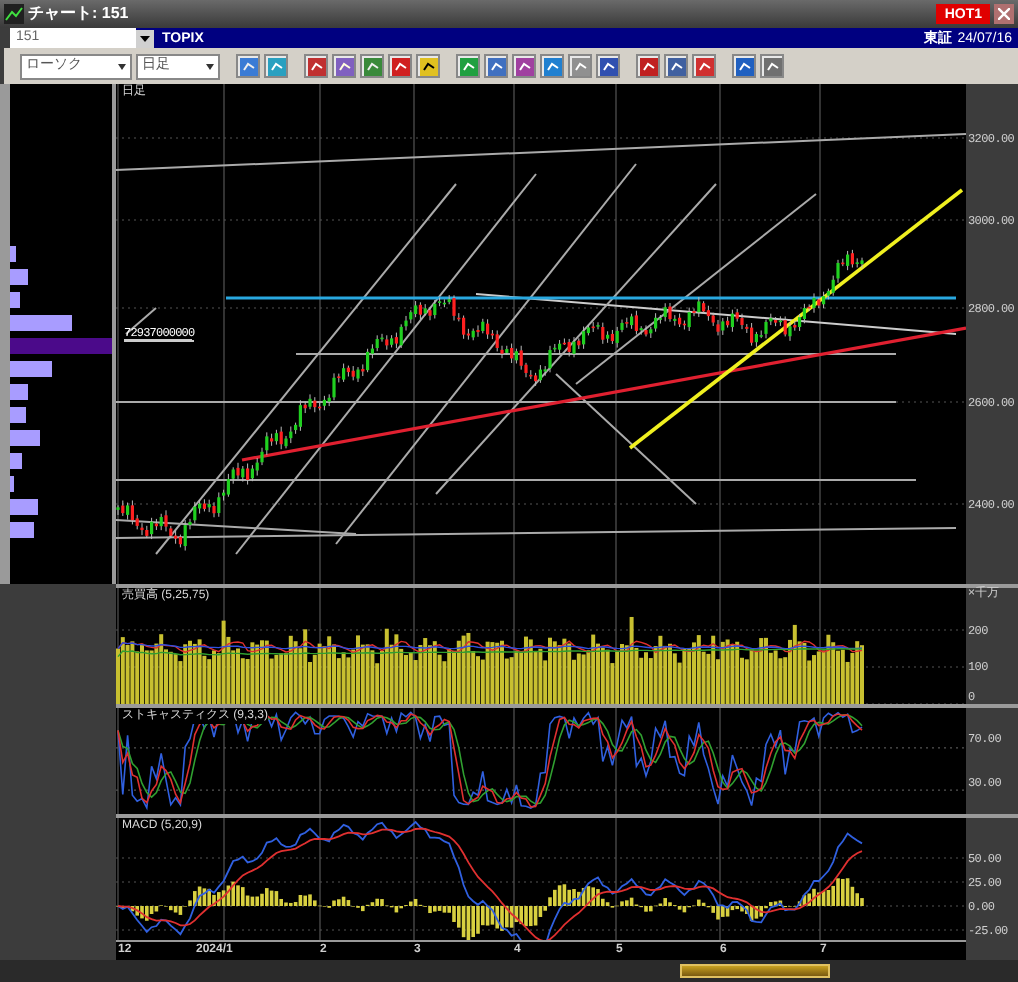 The width and height of the screenshot is (1018, 982). I want to click on close-button, so click(1004, 14).